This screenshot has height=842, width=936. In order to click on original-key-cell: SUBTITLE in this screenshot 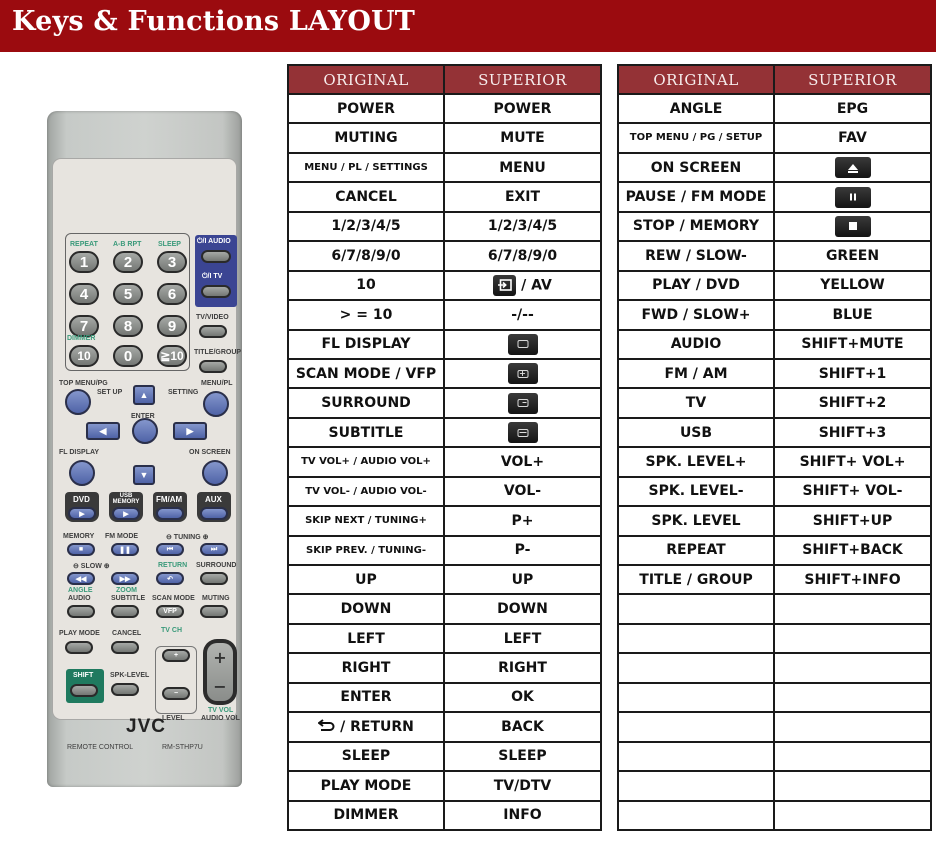, I will do `click(366, 432)`.